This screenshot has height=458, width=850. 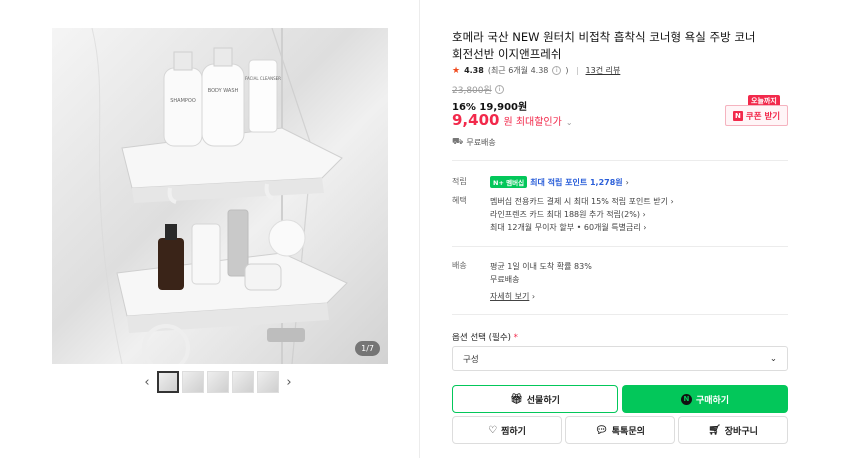 I want to click on coupon-button: N 쿠폰 받기, so click(x=756, y=115).